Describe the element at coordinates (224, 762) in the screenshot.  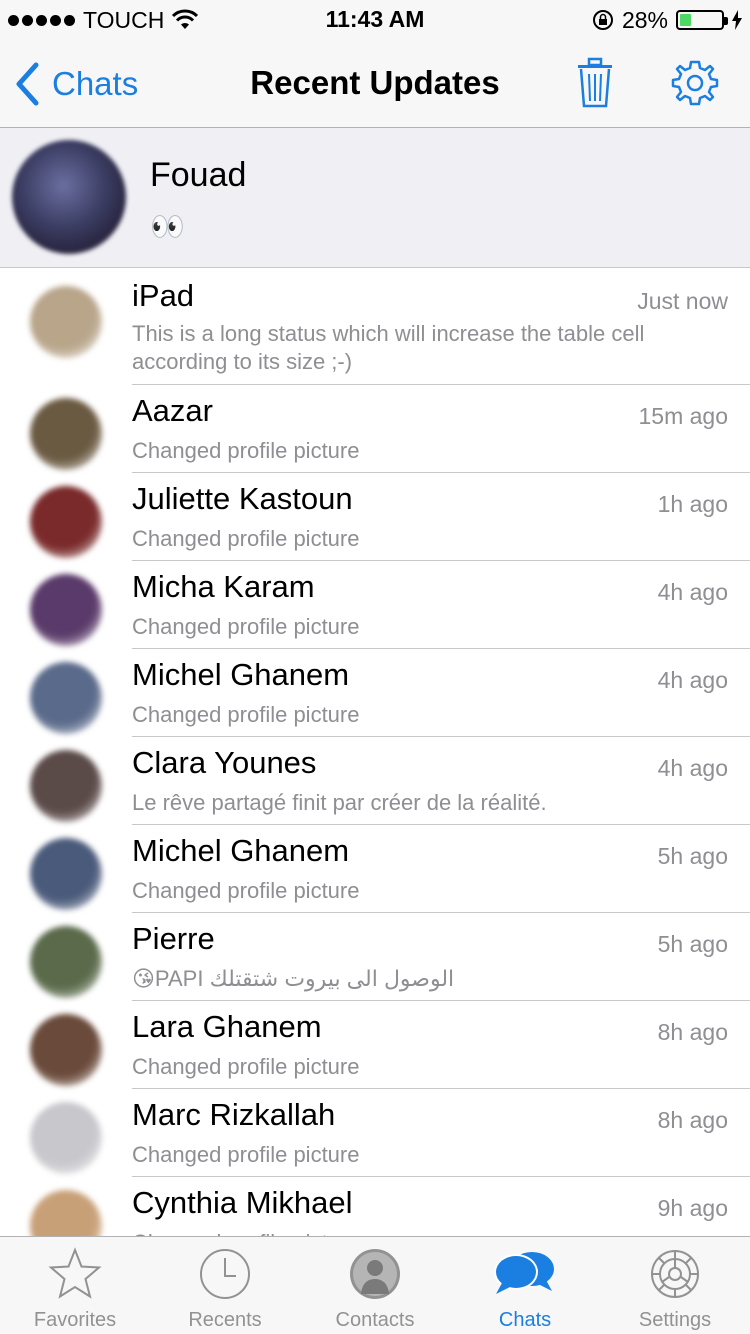
I see `contact-name: Clara Younes` at that location.